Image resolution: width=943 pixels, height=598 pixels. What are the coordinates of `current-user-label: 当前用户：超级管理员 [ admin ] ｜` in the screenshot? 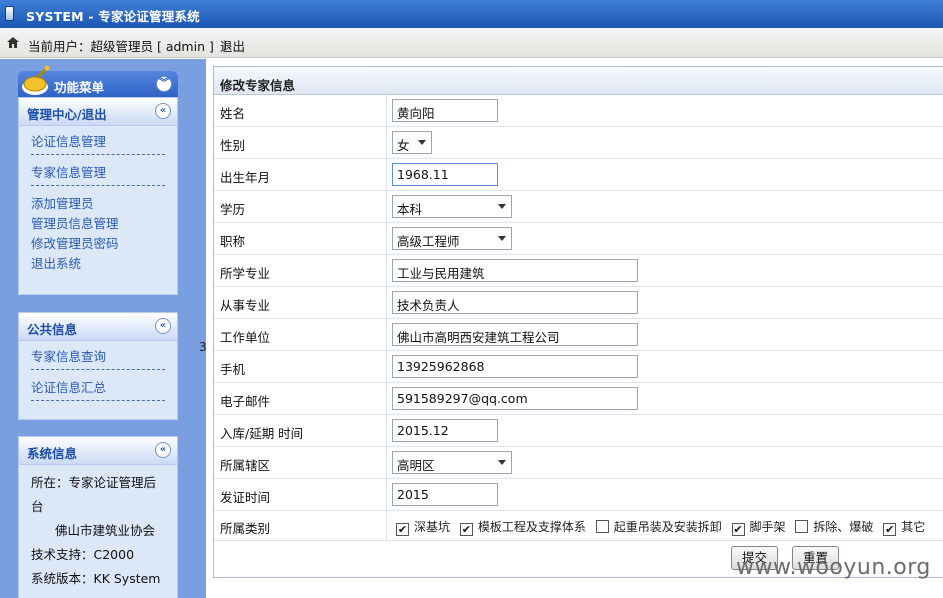 It's located at (129, 46).